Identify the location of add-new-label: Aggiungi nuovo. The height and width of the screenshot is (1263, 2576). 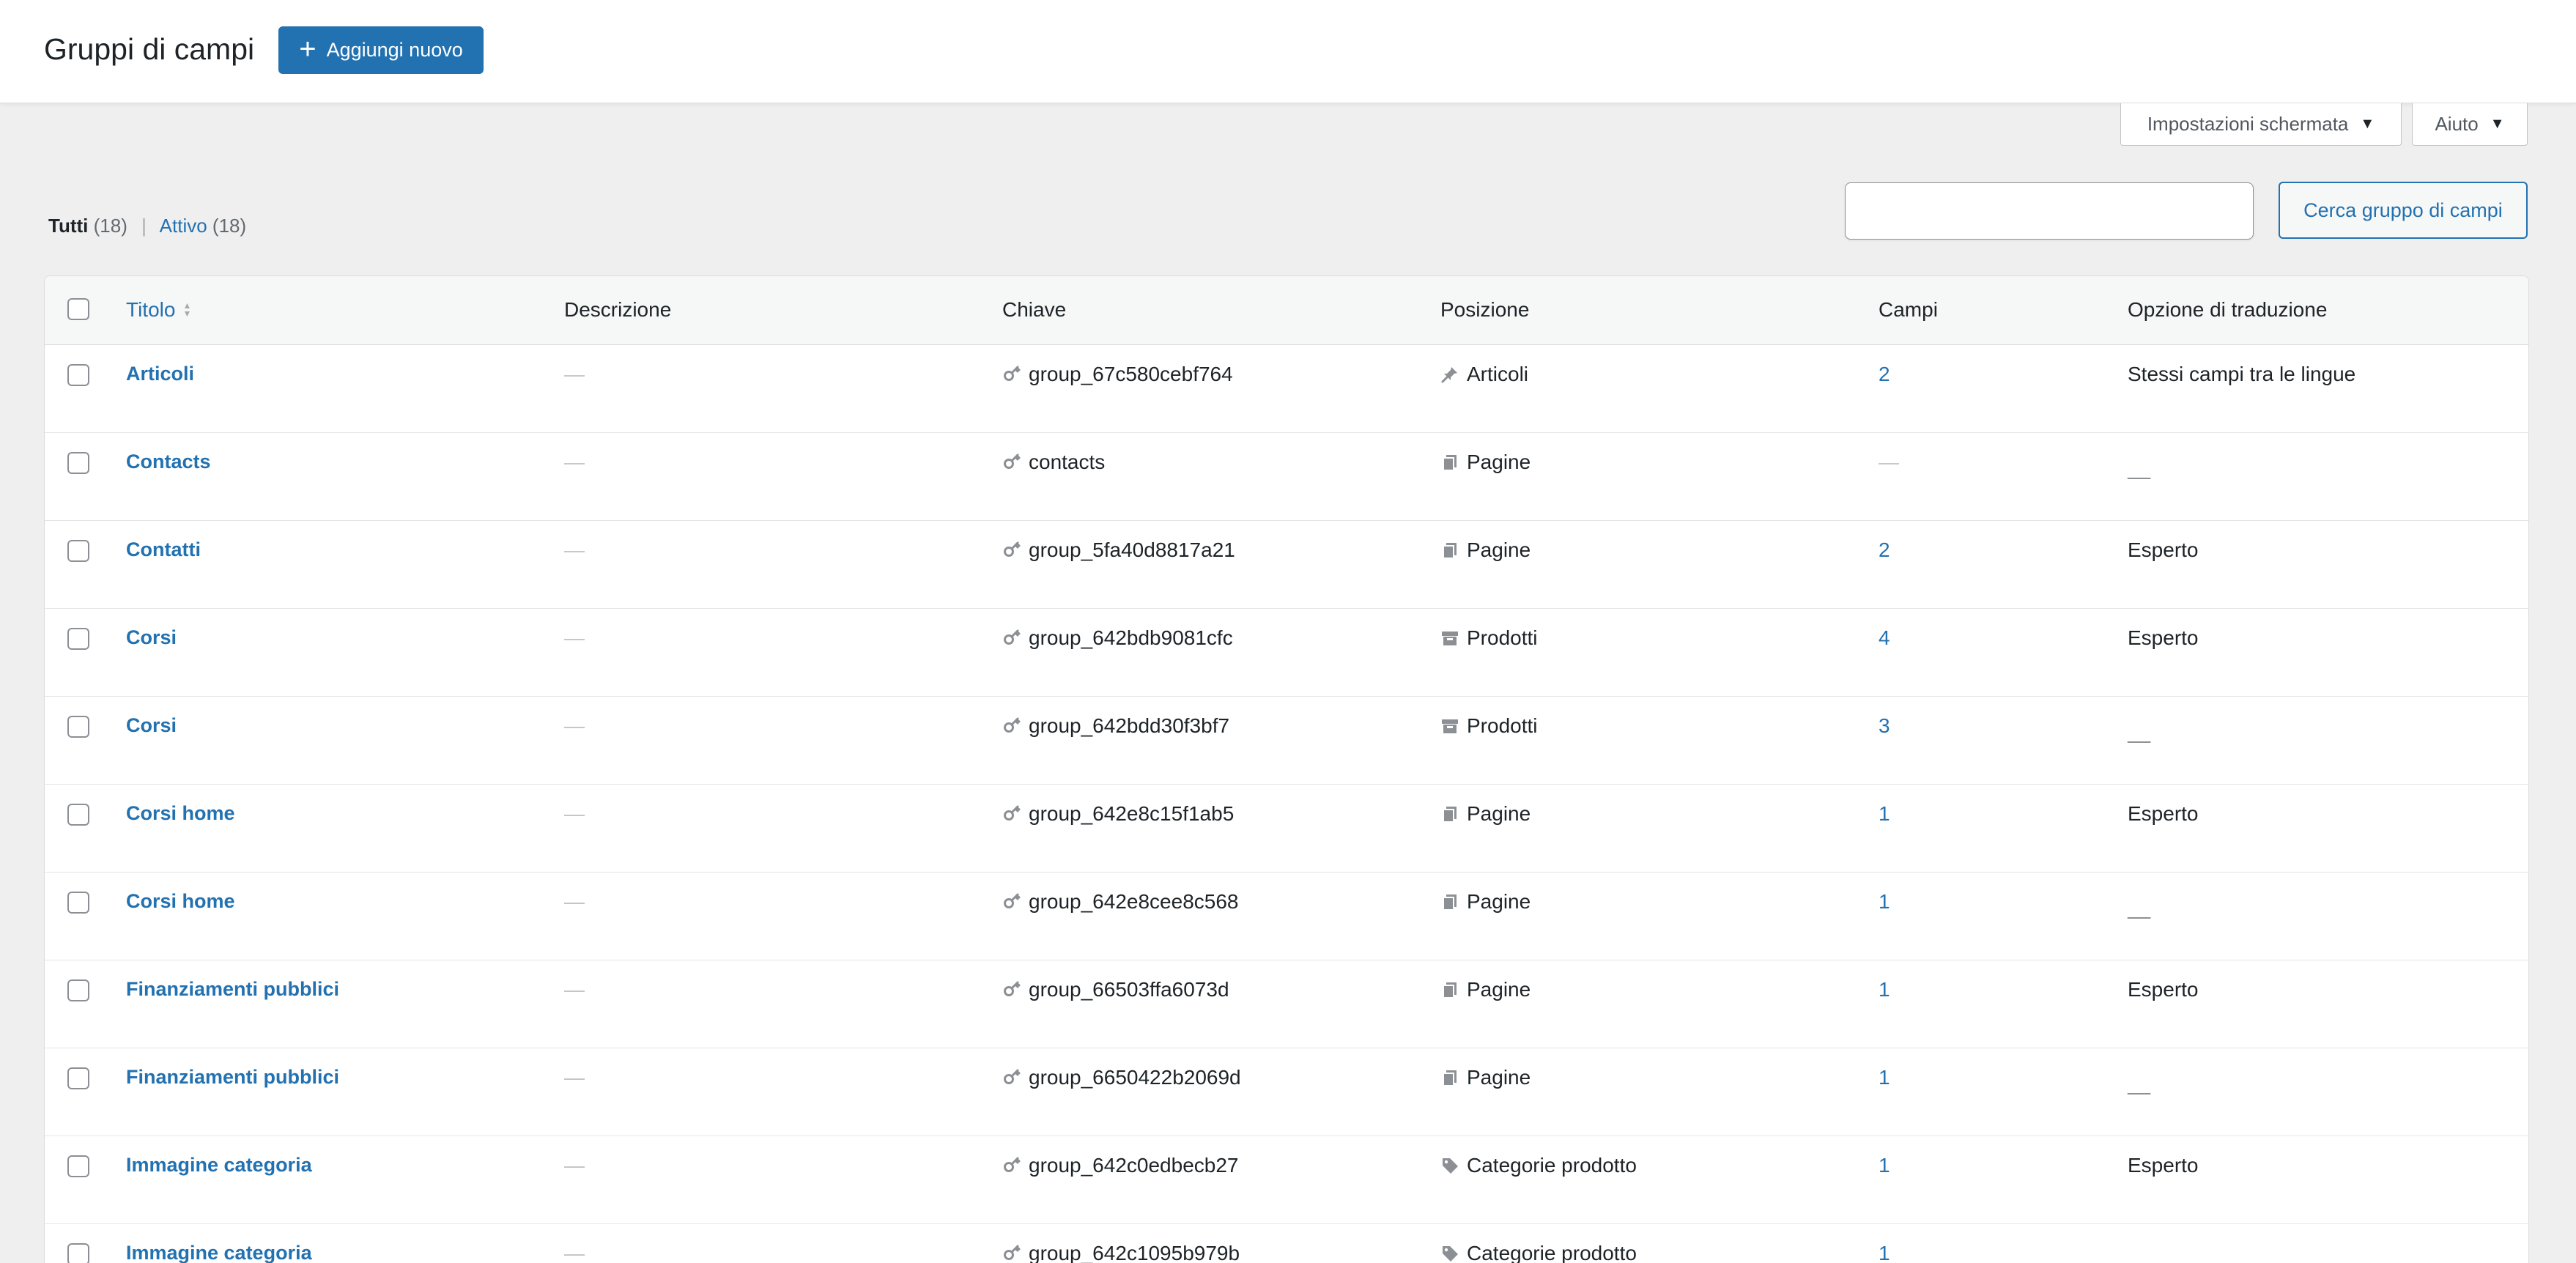
(394, 50).